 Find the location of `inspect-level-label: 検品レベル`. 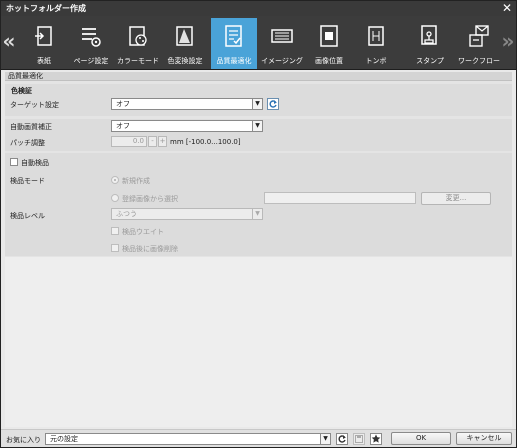

inspect-level-label: 検品レベル is located at coordinates (27, 216).